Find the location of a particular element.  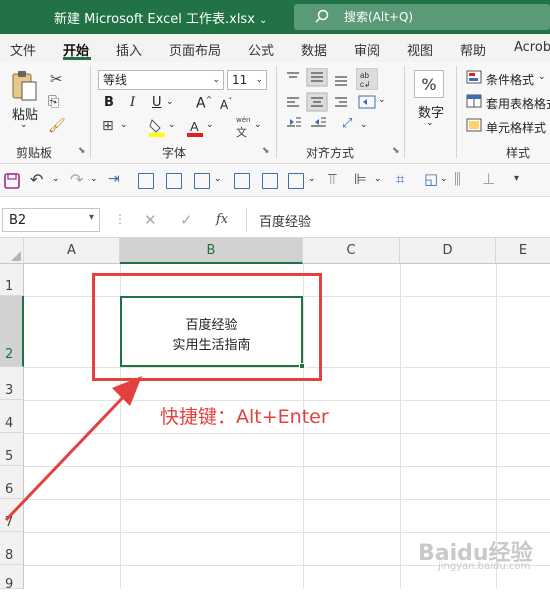

wrap-text-icon: ab c↲ is located at coordinates (367, 79).